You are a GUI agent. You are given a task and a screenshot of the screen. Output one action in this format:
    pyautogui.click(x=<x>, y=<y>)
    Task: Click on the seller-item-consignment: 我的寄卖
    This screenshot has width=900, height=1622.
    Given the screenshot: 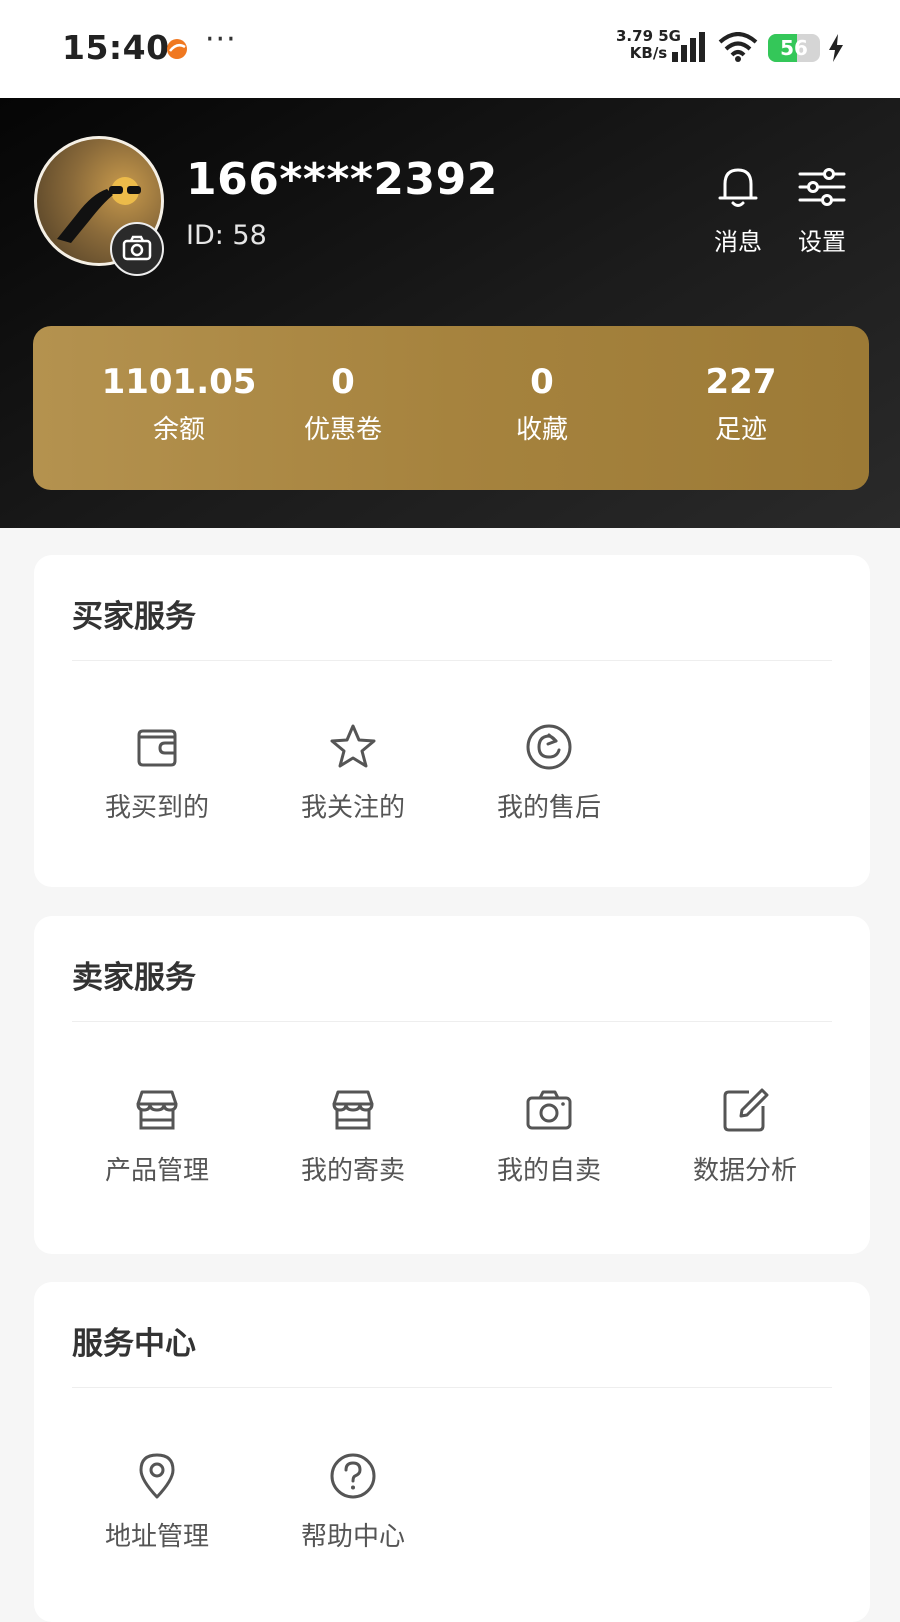 What is the action you would take?
    pyautogui.click(x=353, y=1135)
    